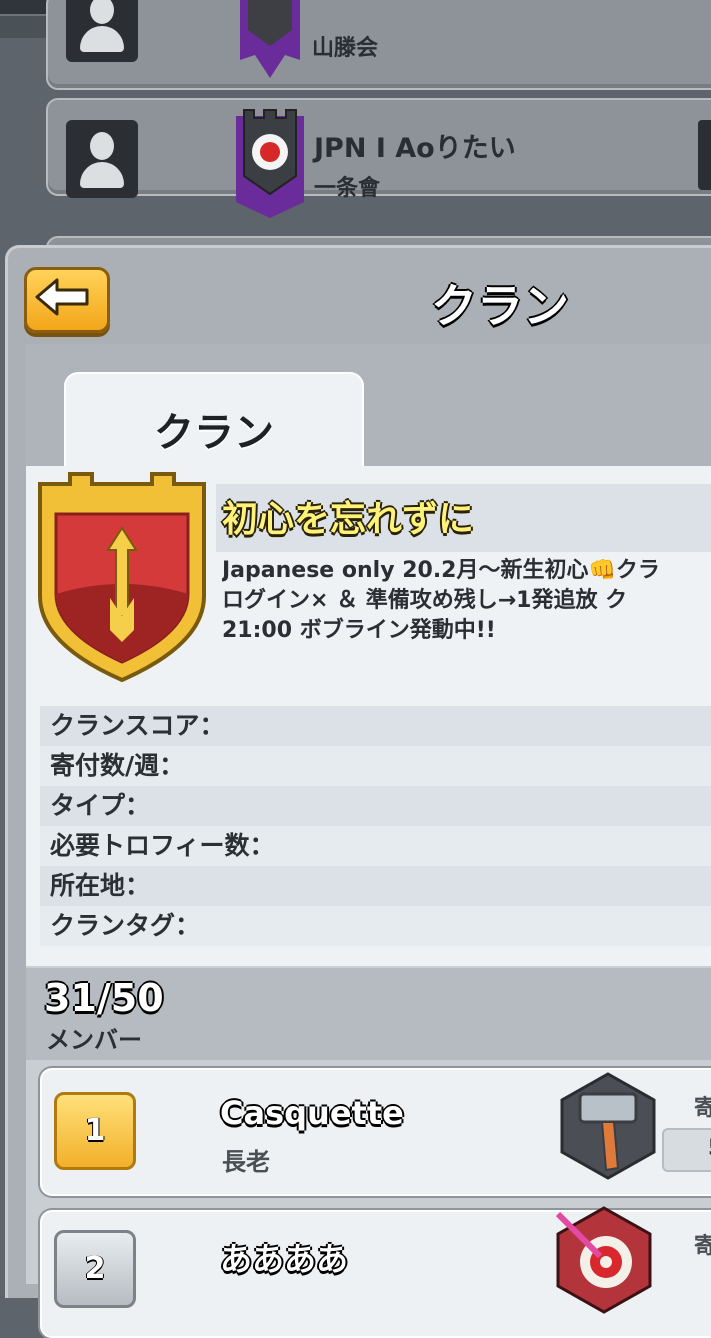 Image resolution: width=711 pixels, height=1338 pixels. I want to click on clan-description-line: 21:00 ボブライン発動中!!, so click(359, 630).